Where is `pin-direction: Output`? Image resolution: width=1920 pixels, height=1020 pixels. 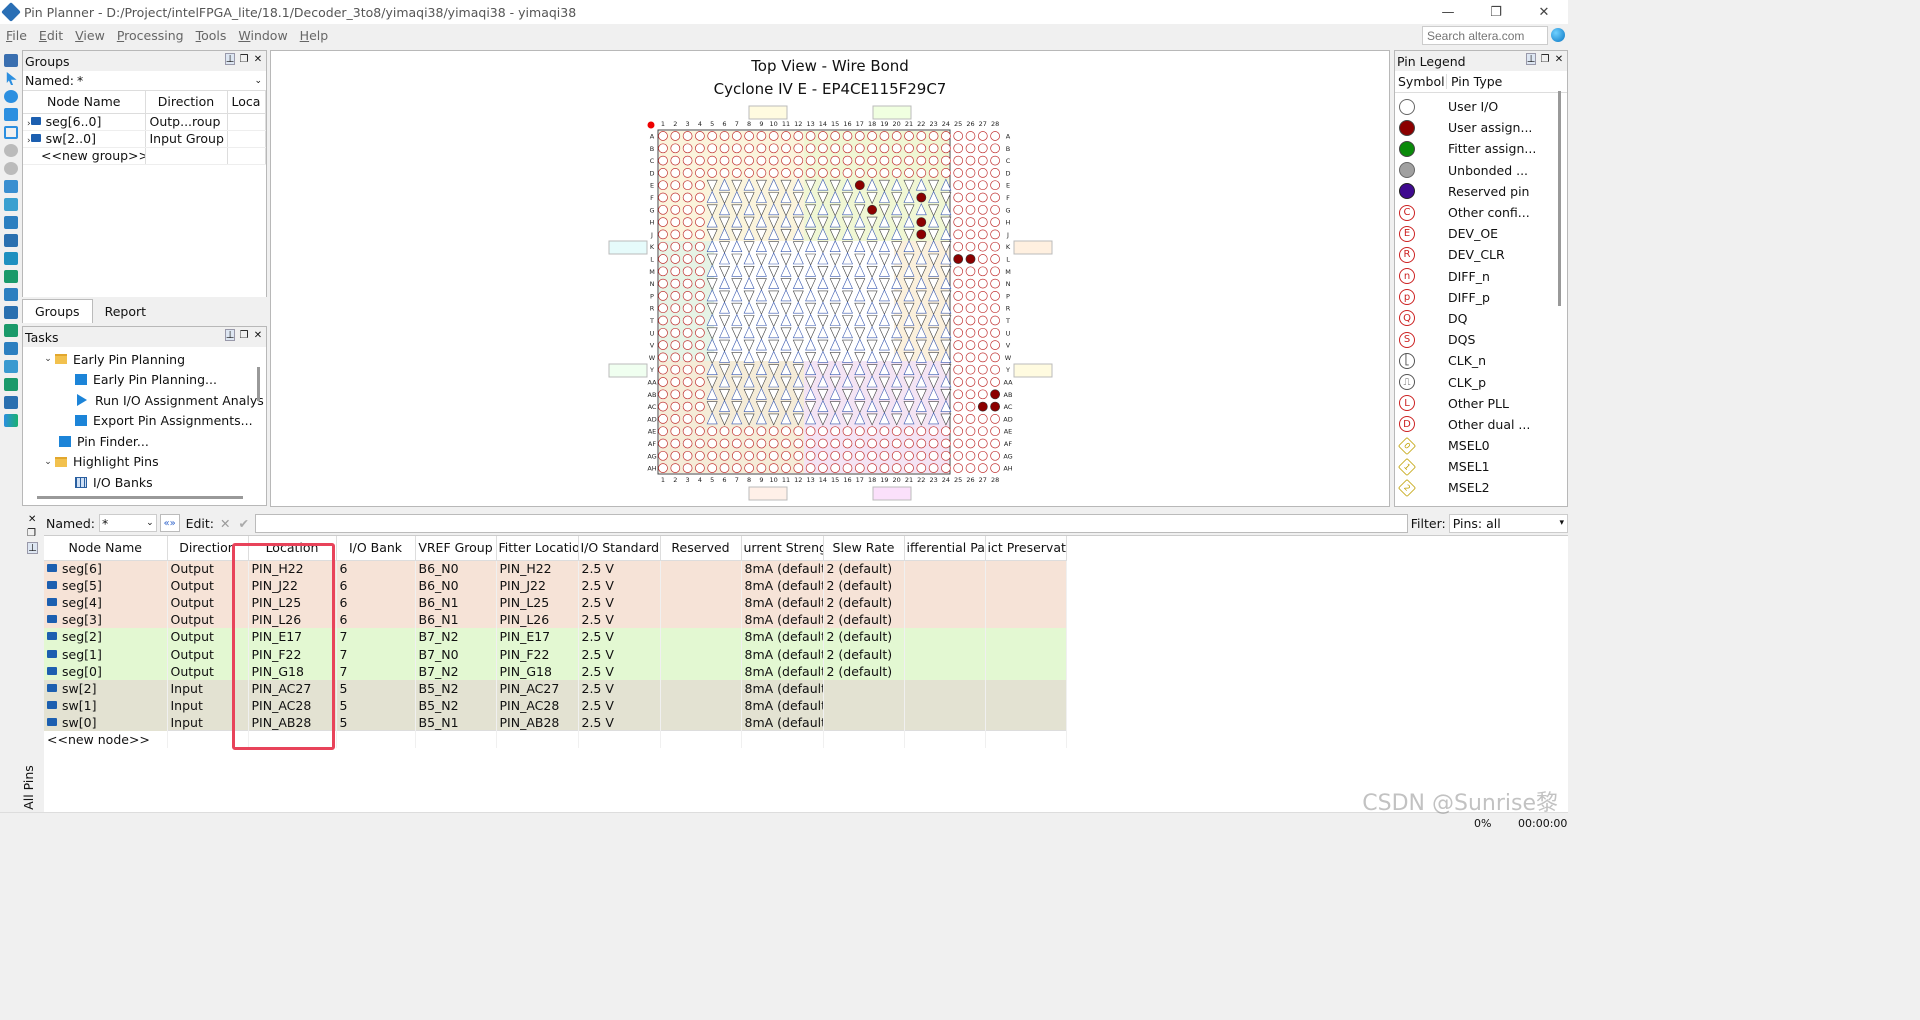 pin-direction: Output is located at coordinates (208, 586).